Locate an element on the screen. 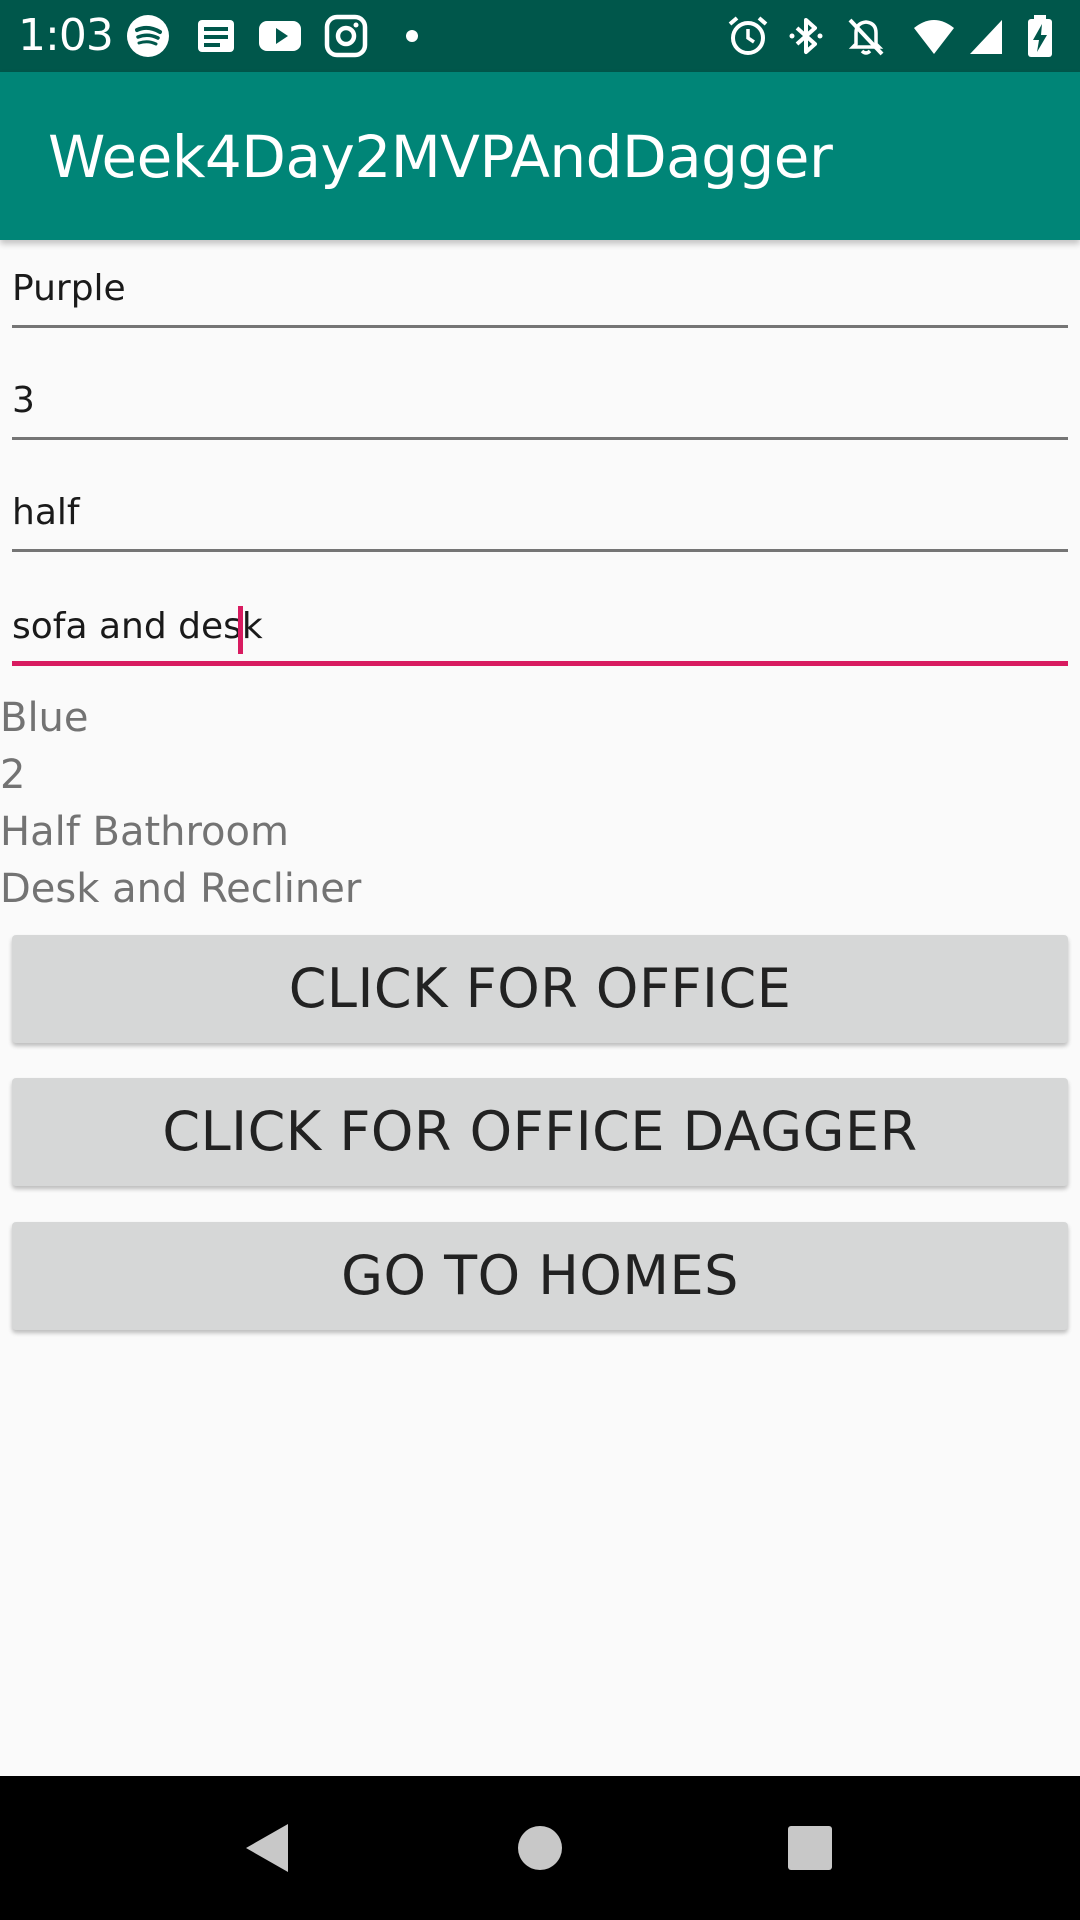 This screenshot has height=1920, width=1080. color-field is located at coordinates (540, 293).